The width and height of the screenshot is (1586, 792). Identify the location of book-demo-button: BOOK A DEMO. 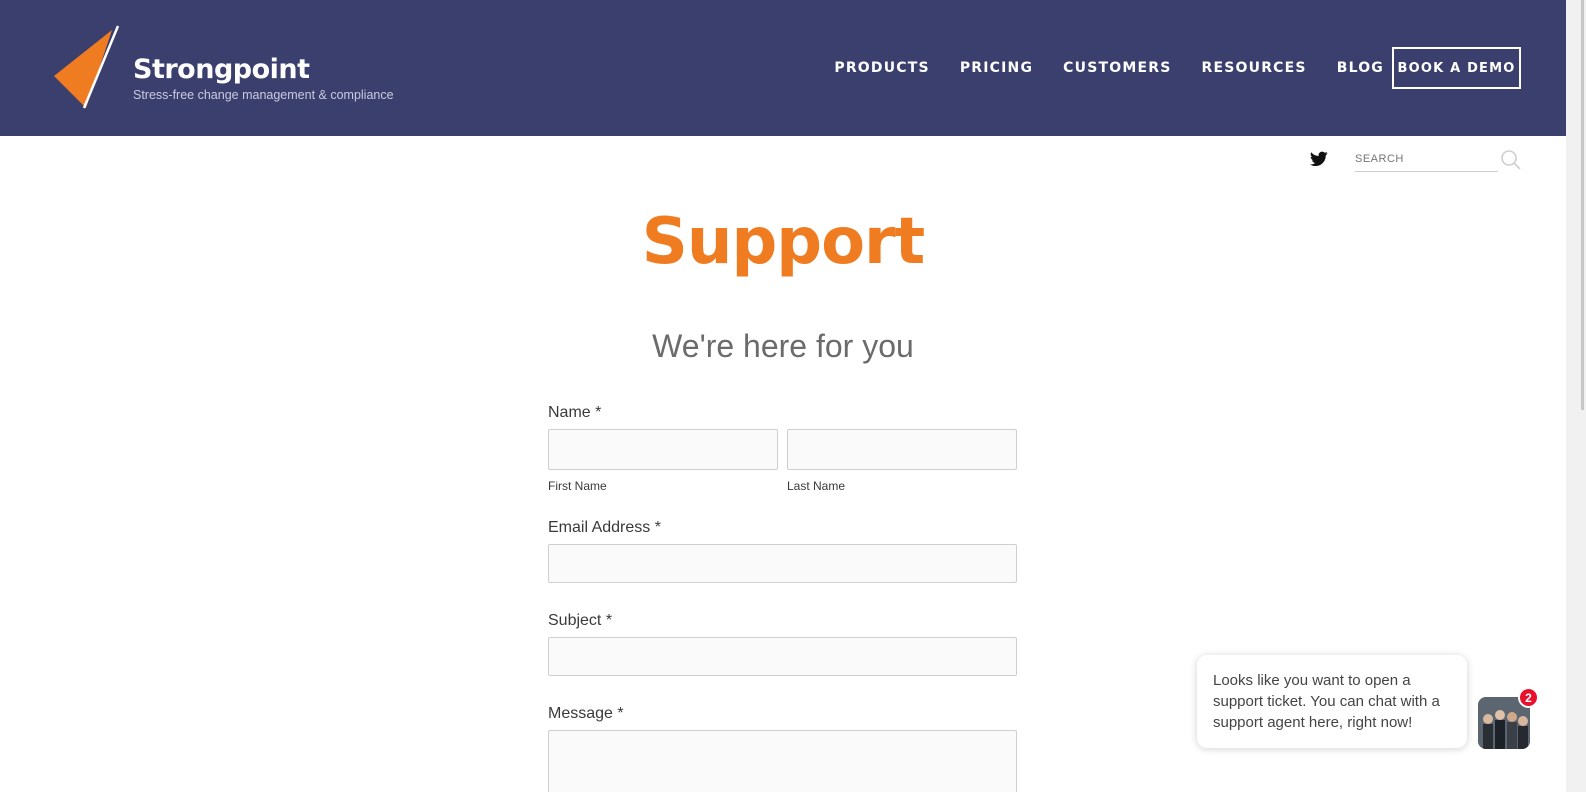
(1456, 68).